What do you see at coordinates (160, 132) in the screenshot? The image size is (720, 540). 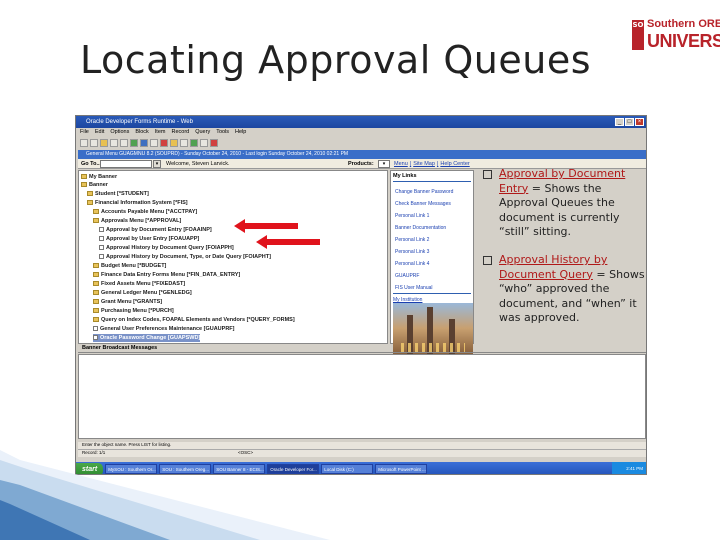 I see `menu-item: Item` at bounding box center [160, 132].